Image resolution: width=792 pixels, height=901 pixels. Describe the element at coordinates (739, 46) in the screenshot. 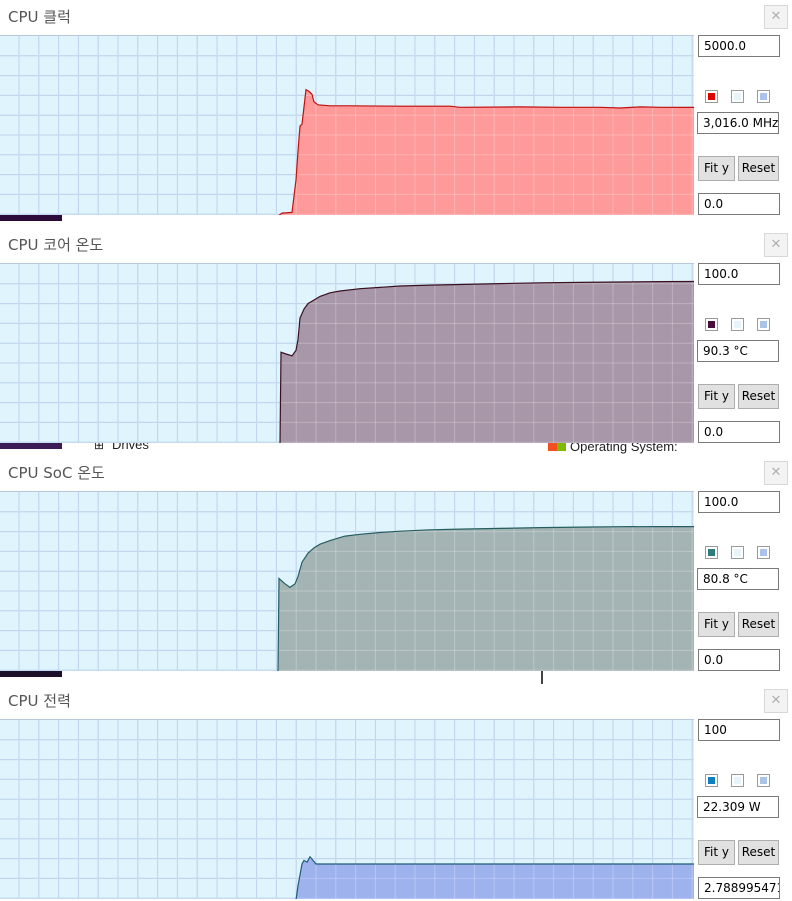

I see `y-max-field: 5000.0` at that location.